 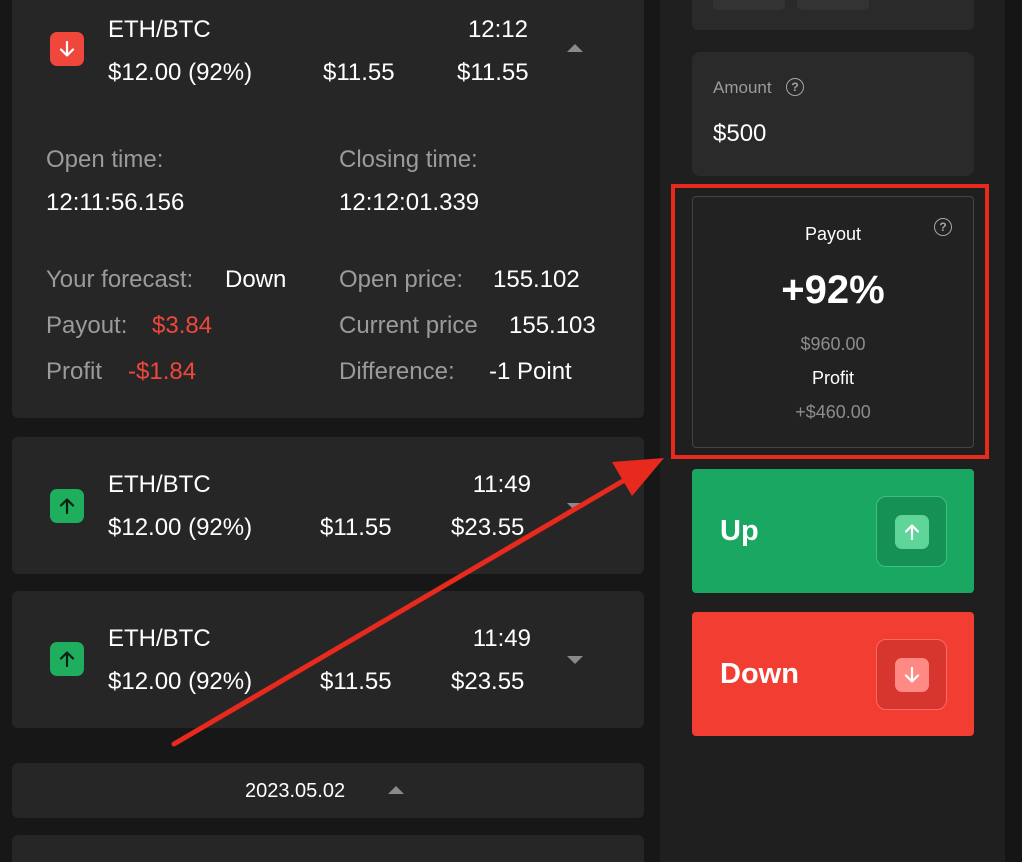 I want to click on forecast-value: Down, so click(x=256, y=279).